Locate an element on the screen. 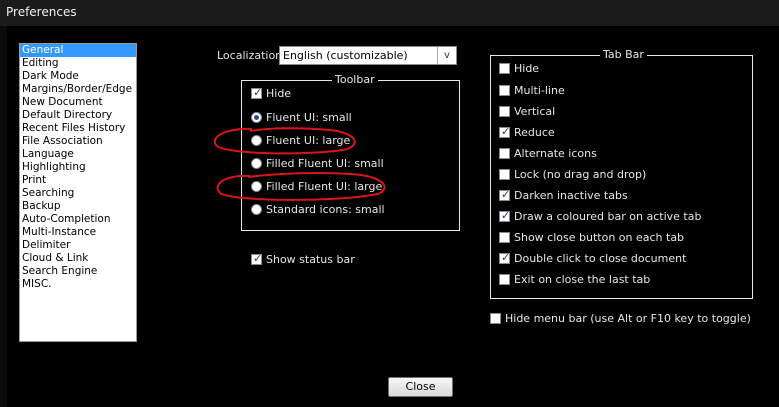  checkbox-label: Double click to close document is located at coordinates (600, 258).